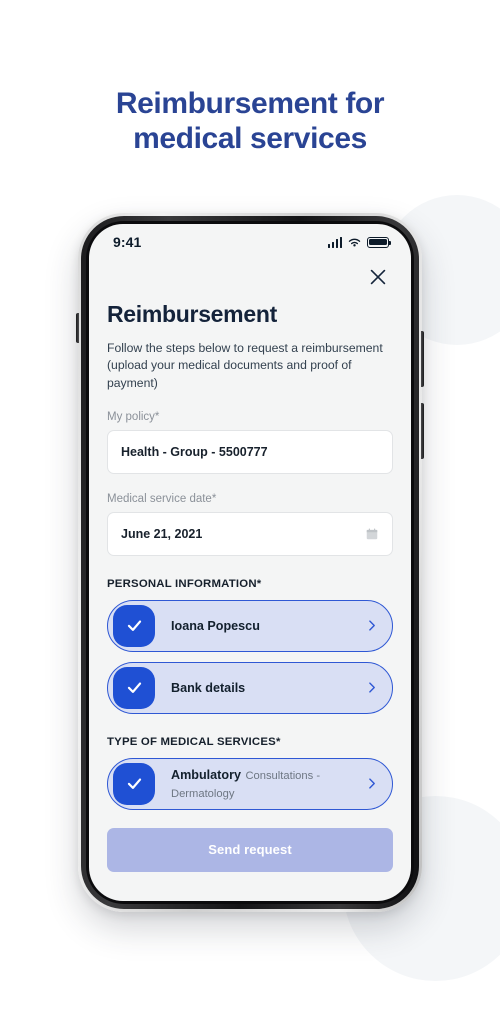  I want to click on option-text: Ioana Popescu, so click(260, 626).